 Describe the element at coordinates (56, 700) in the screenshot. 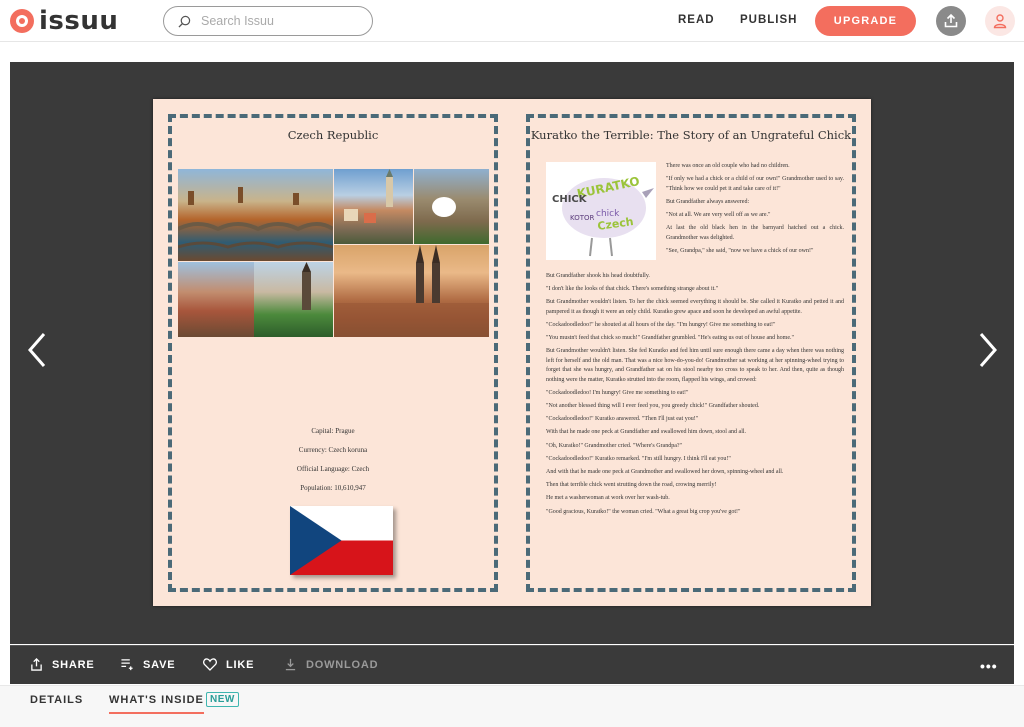

I see `tab-details: DETAILS` at that location.